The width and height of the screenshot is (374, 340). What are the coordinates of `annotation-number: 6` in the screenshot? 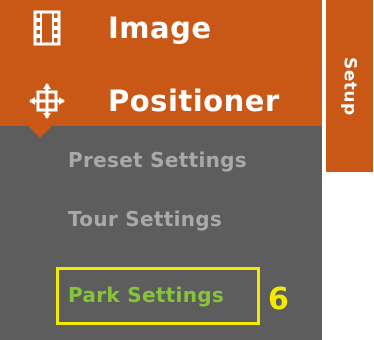 It's located at (278, 299).